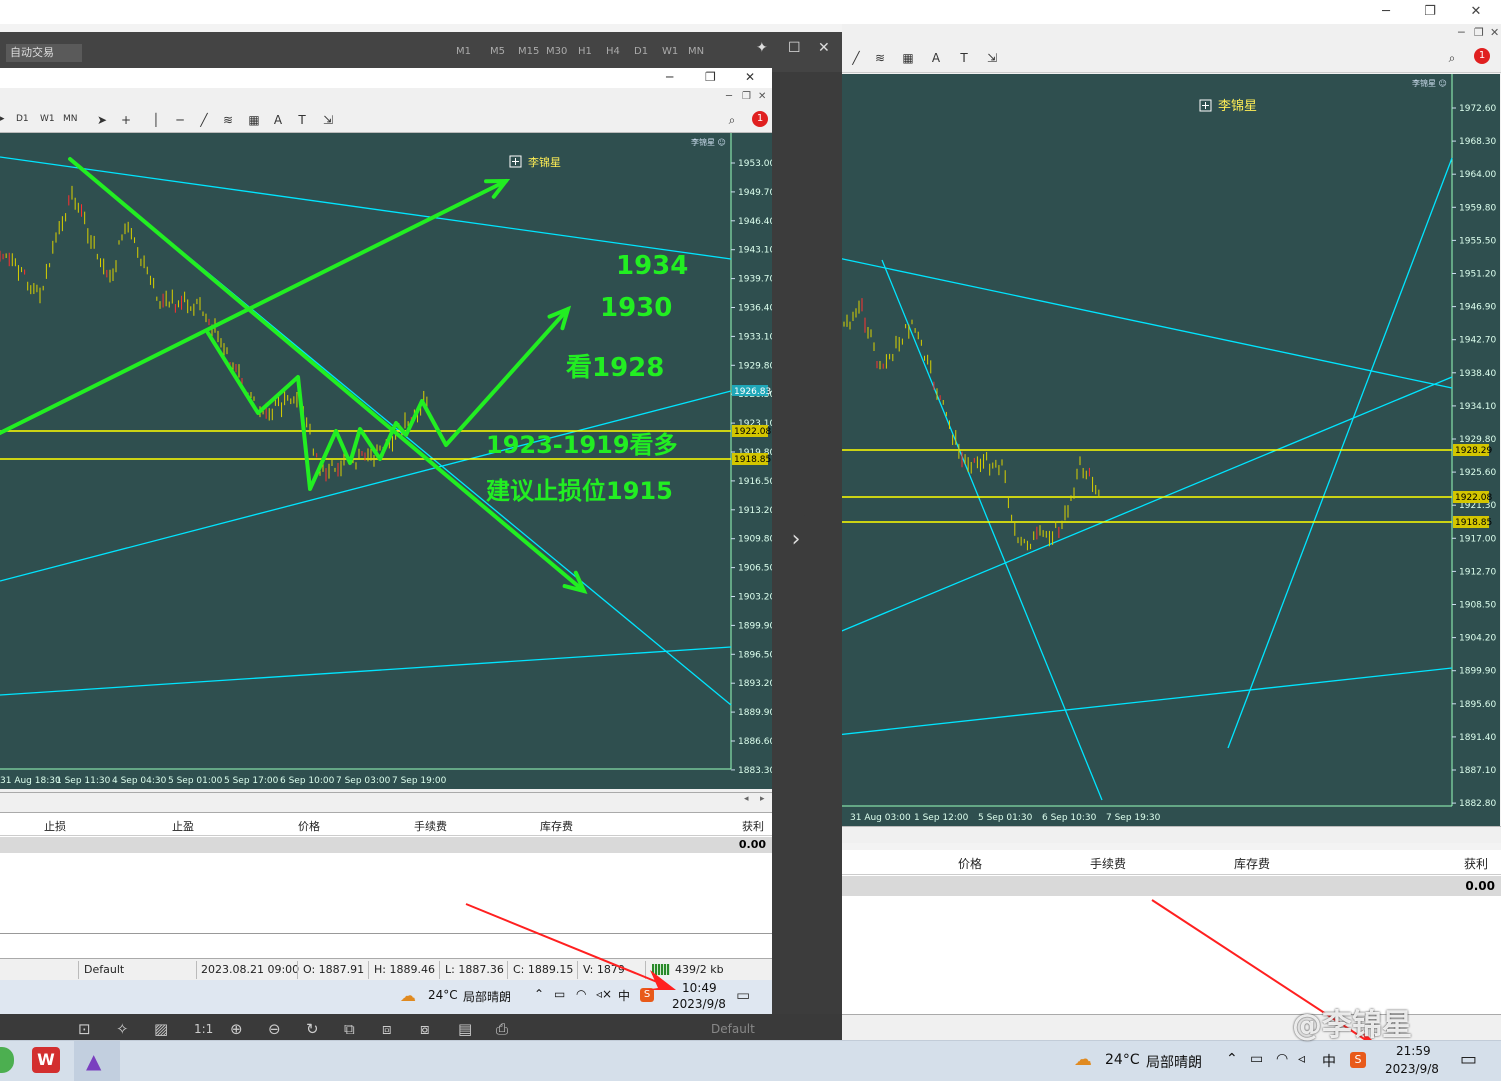  I want to click on price-tick-label: 1896.50, so click(755, 655).